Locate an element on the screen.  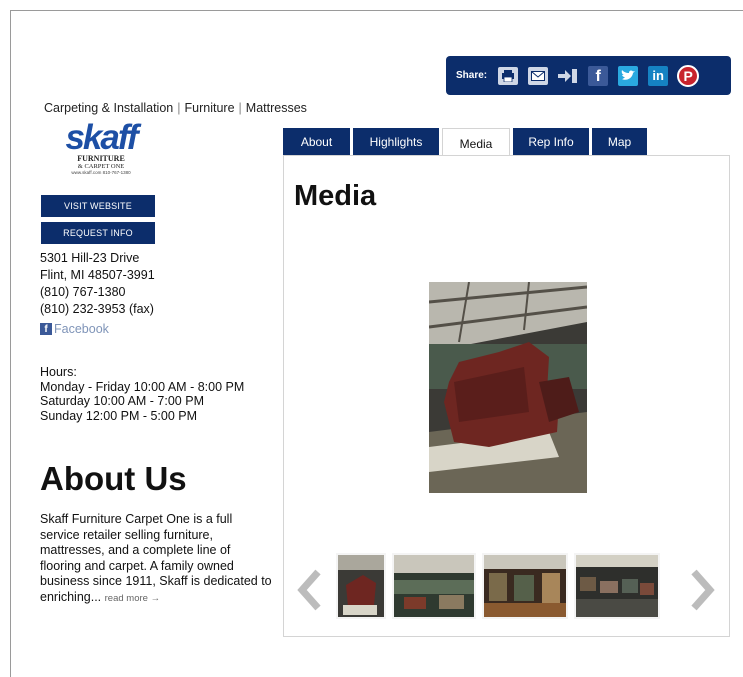
category-mattresses: Mattresses is located at coordinates (276, 108).